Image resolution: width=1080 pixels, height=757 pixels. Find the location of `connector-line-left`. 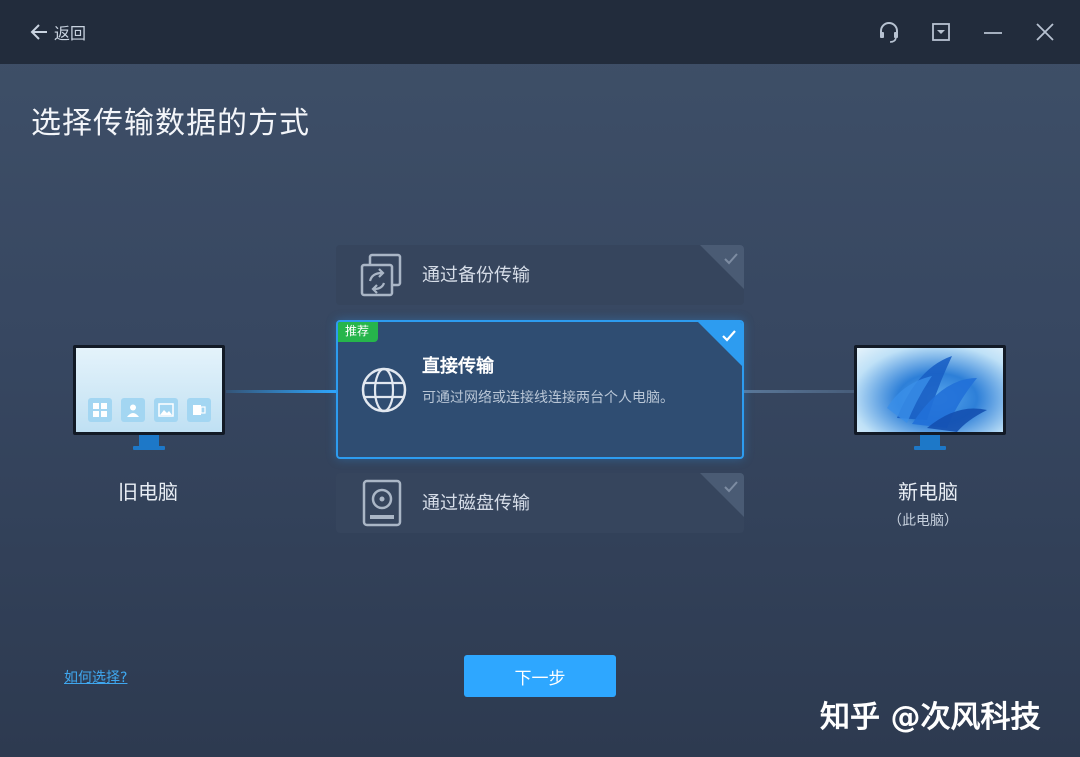

connector-line-left is located at coordinates (281, 391).